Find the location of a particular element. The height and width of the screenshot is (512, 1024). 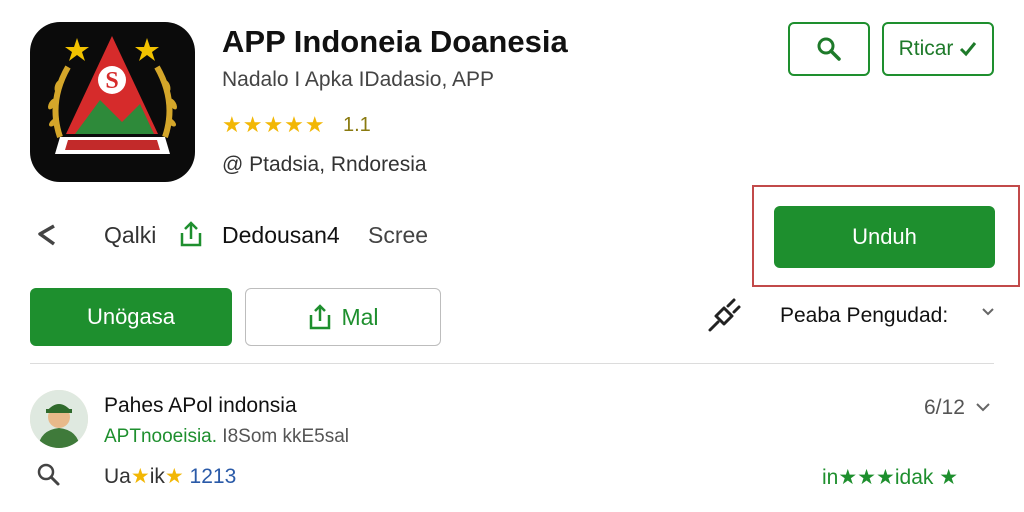

rating-value: 1.1 is located at coordinates (357, 125).